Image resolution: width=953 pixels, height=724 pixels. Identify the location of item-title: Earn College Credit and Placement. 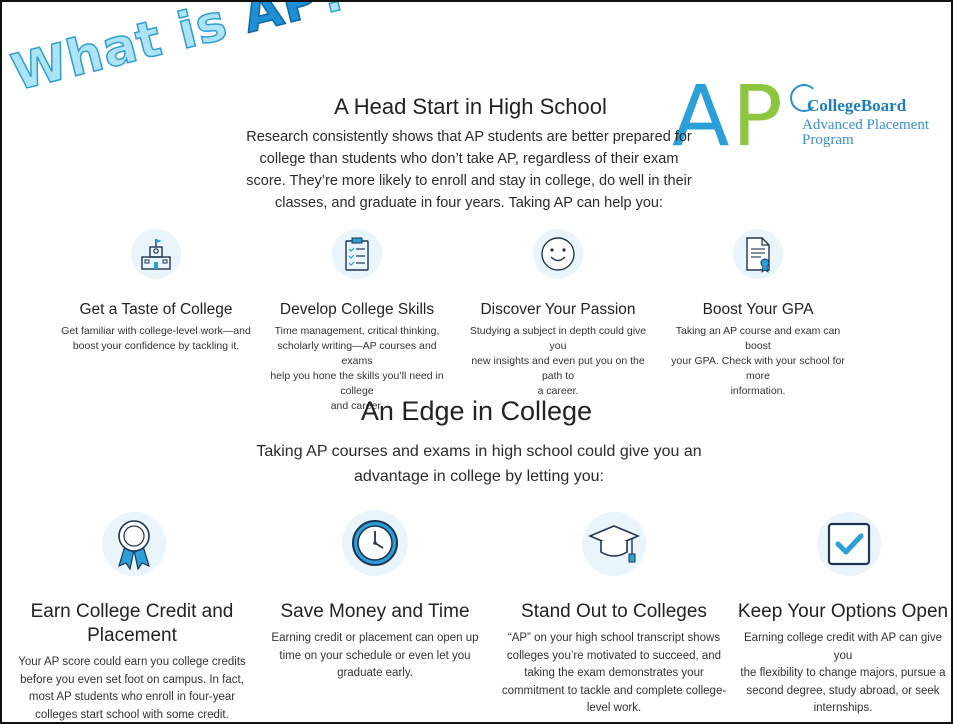
(132, 624).